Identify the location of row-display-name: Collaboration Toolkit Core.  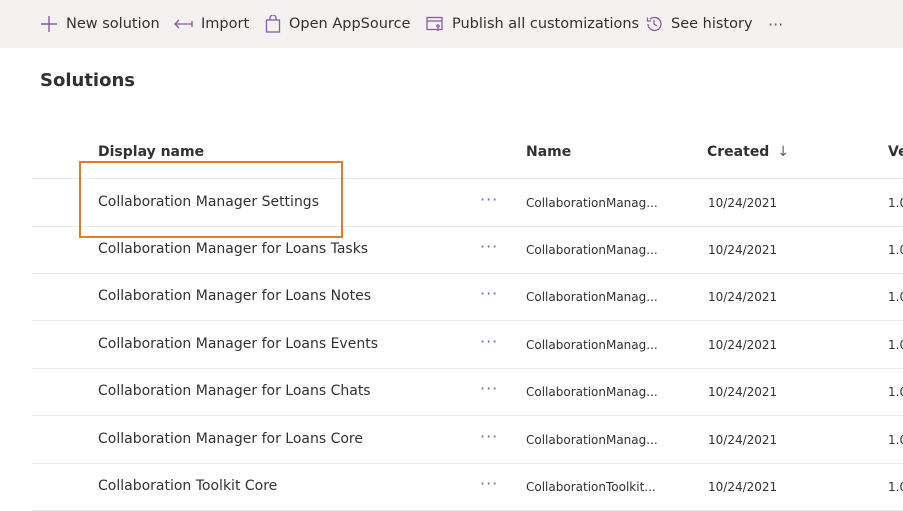
(187, 486).